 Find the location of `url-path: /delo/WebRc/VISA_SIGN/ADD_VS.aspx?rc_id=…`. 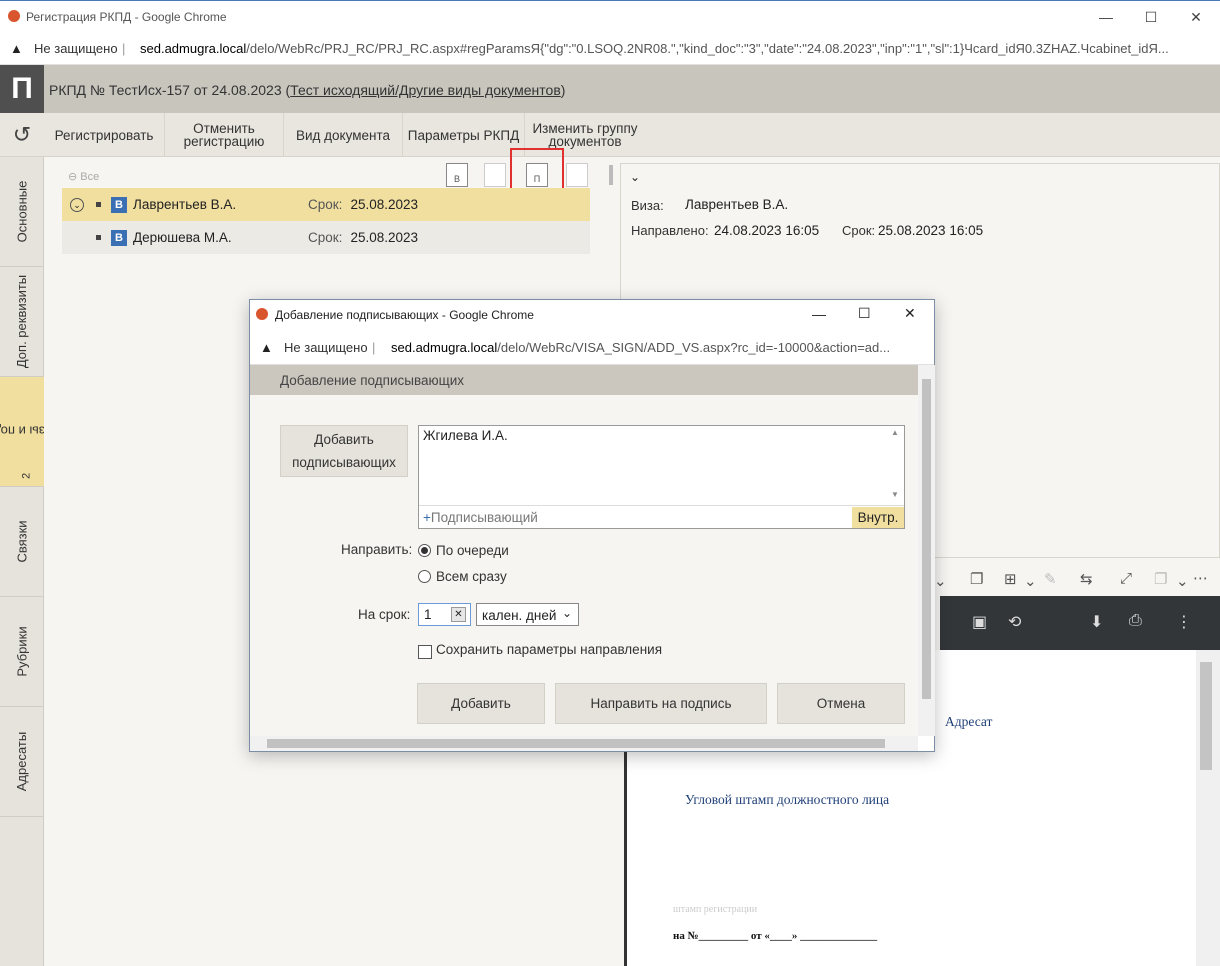

url-path: /delo/WebRc/VISA_SIGN/ADD_VS.aspx?rc_id=… is located at coordinates (694, 347).